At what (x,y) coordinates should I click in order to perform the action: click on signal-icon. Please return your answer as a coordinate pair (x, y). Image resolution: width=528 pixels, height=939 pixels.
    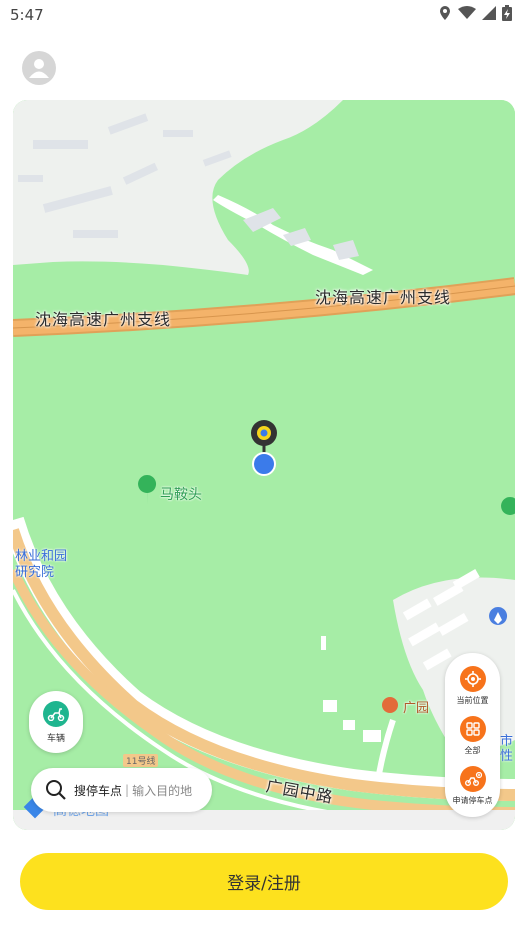
    Looking at the image, I should click on (489, 13).